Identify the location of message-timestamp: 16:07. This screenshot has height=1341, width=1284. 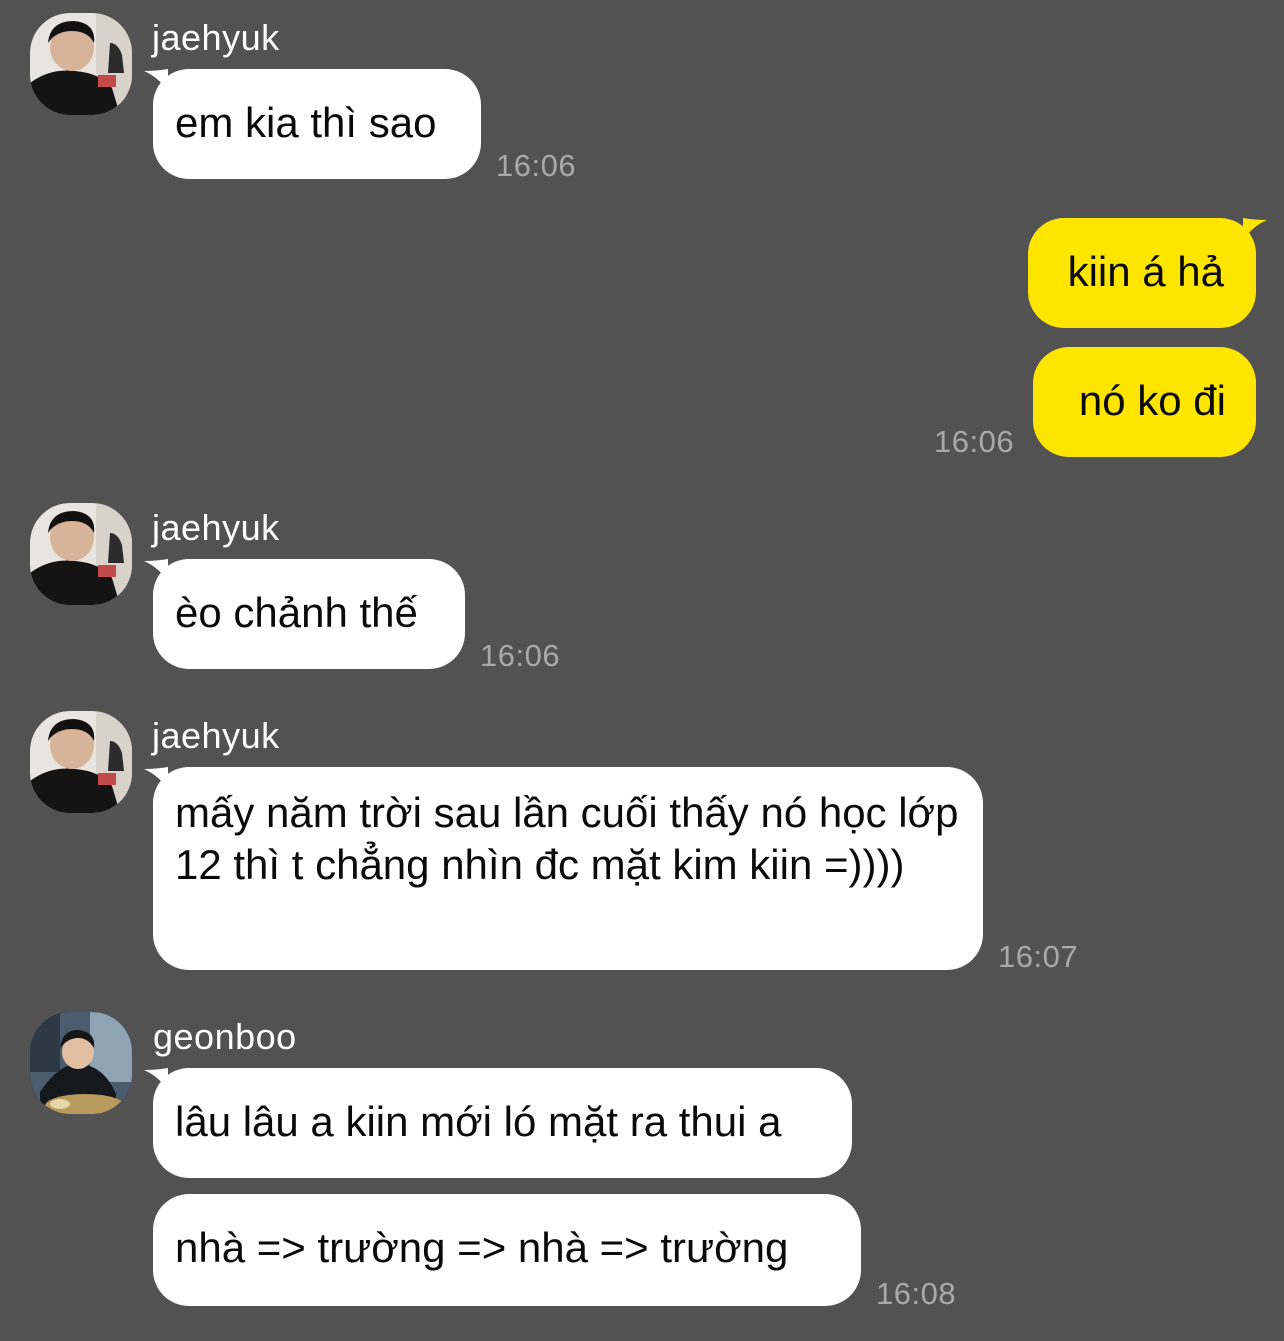
(1038, 956).